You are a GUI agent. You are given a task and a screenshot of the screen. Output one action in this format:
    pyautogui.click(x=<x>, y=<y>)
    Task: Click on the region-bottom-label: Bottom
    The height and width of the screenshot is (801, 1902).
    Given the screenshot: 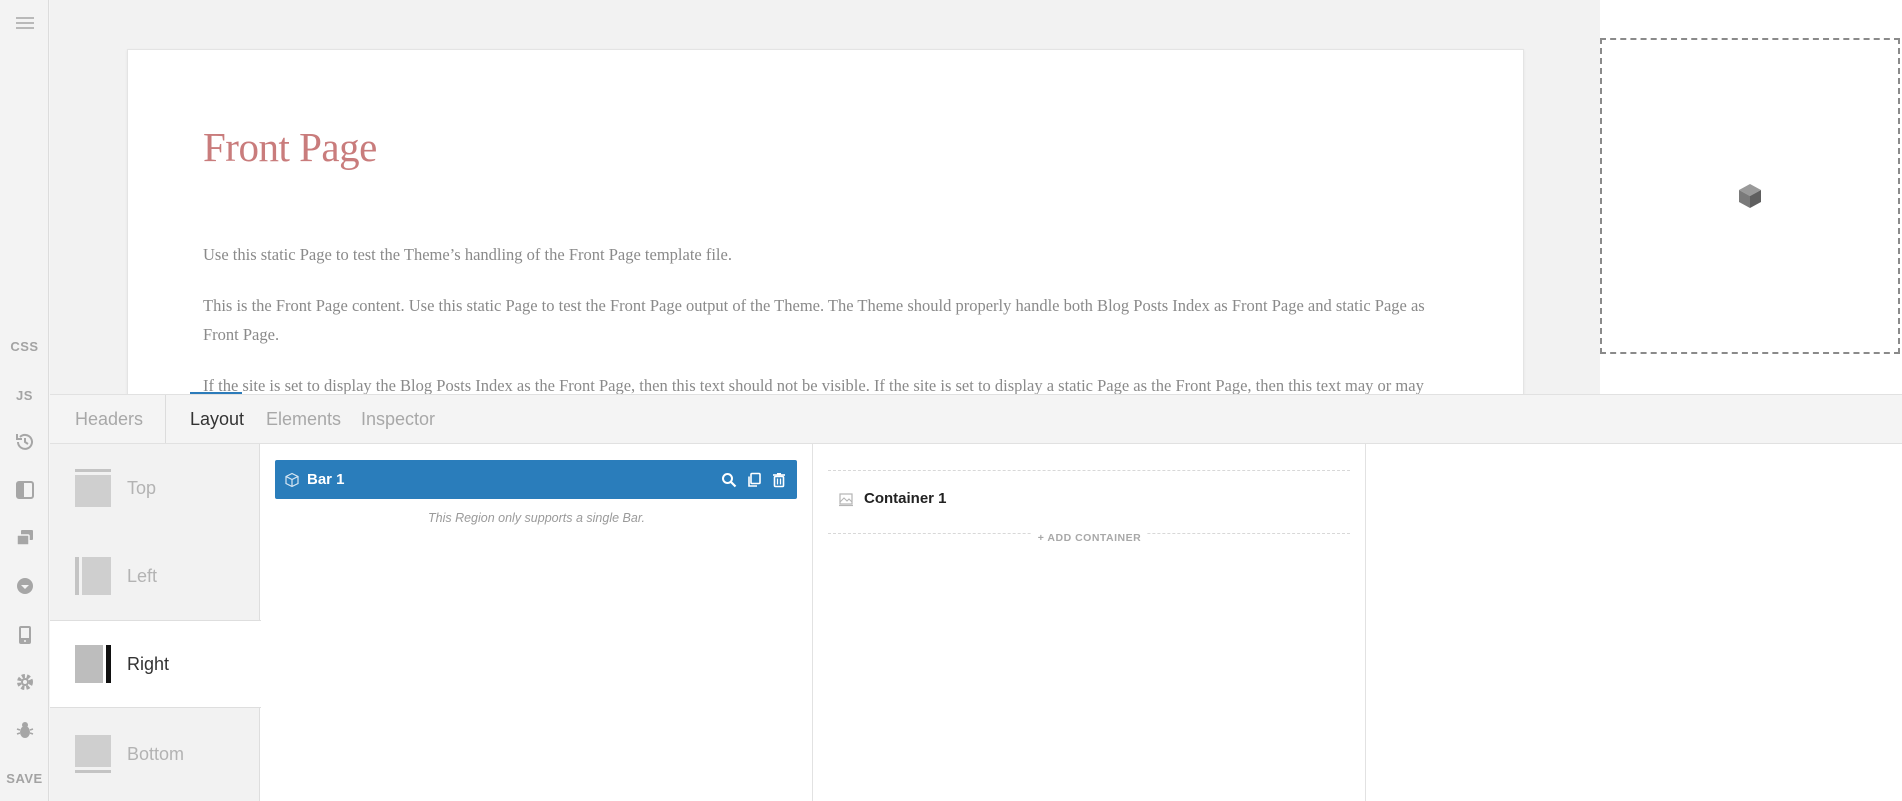 What is the action you would take?
    pyautogui.click(x=156, y=753)
    